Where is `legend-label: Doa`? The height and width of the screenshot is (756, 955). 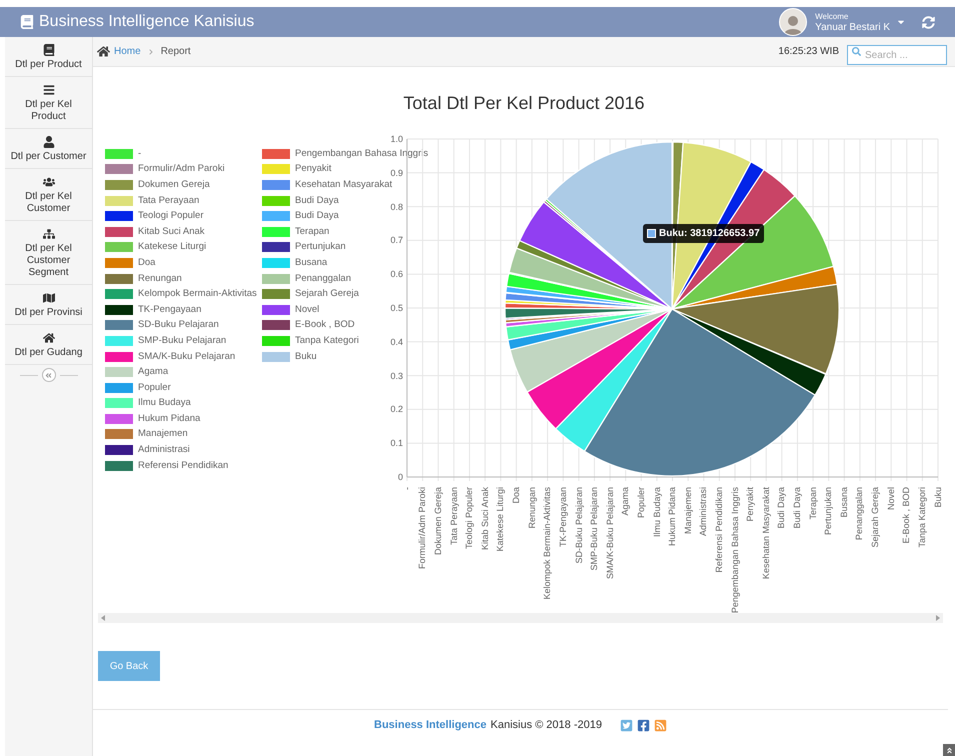
legend-label: Doa is located at coordinates (147, 262).